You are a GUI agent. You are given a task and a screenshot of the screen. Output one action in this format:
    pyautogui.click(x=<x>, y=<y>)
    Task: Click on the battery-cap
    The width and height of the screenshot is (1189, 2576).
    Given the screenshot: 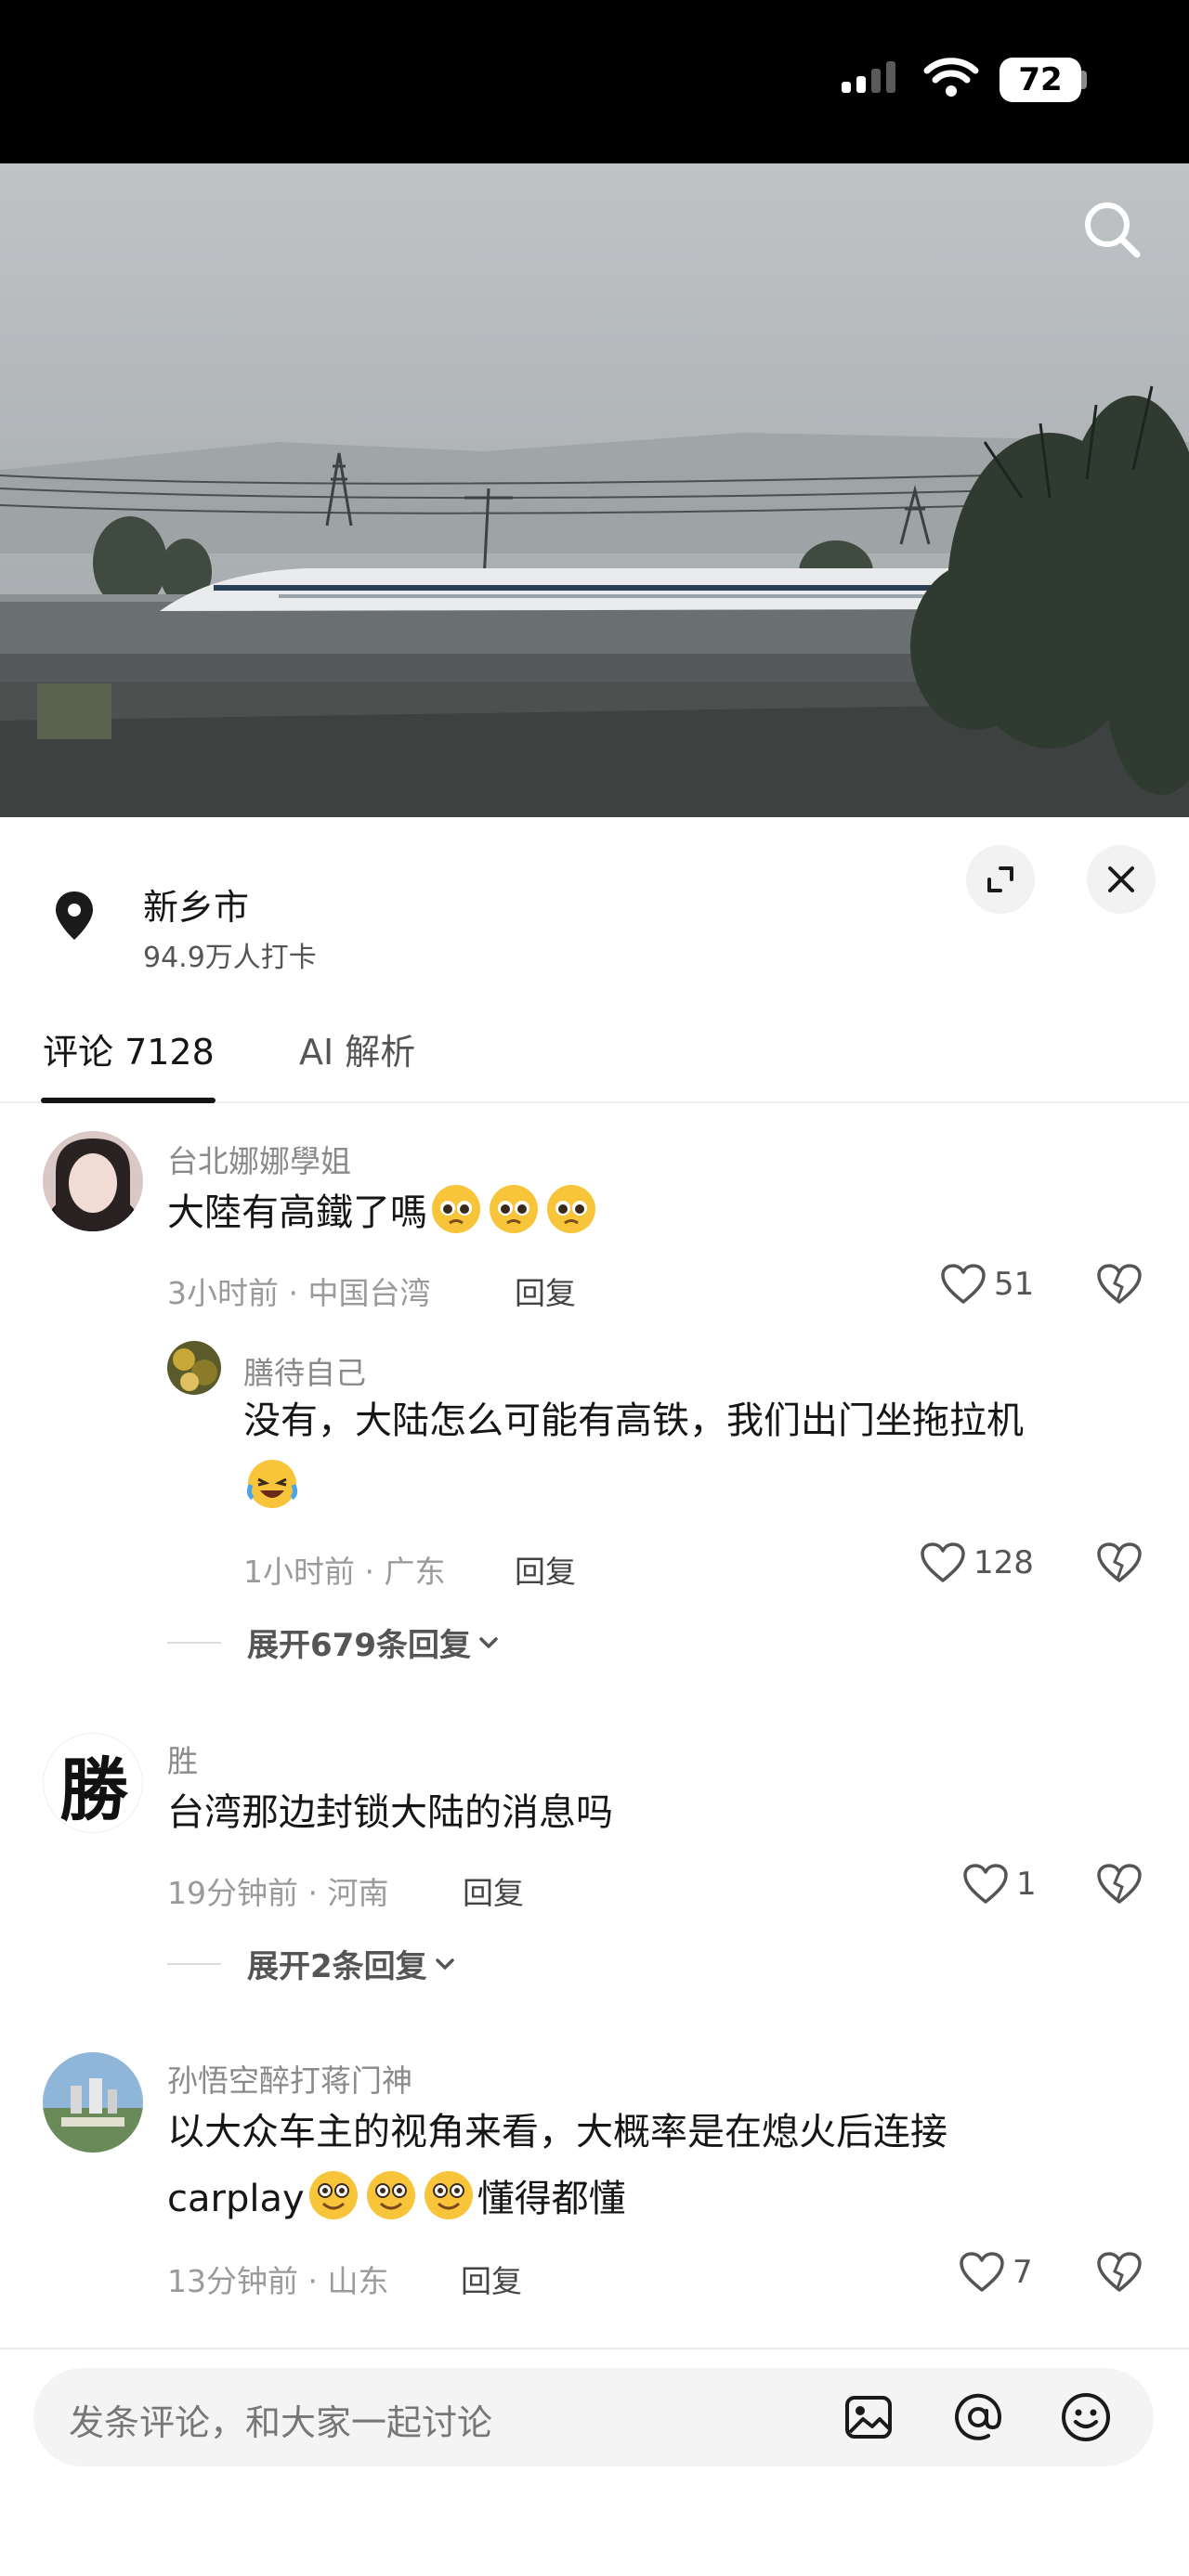 What is the action you would take?
    pyautogui.click(x=1084, y=80)
    